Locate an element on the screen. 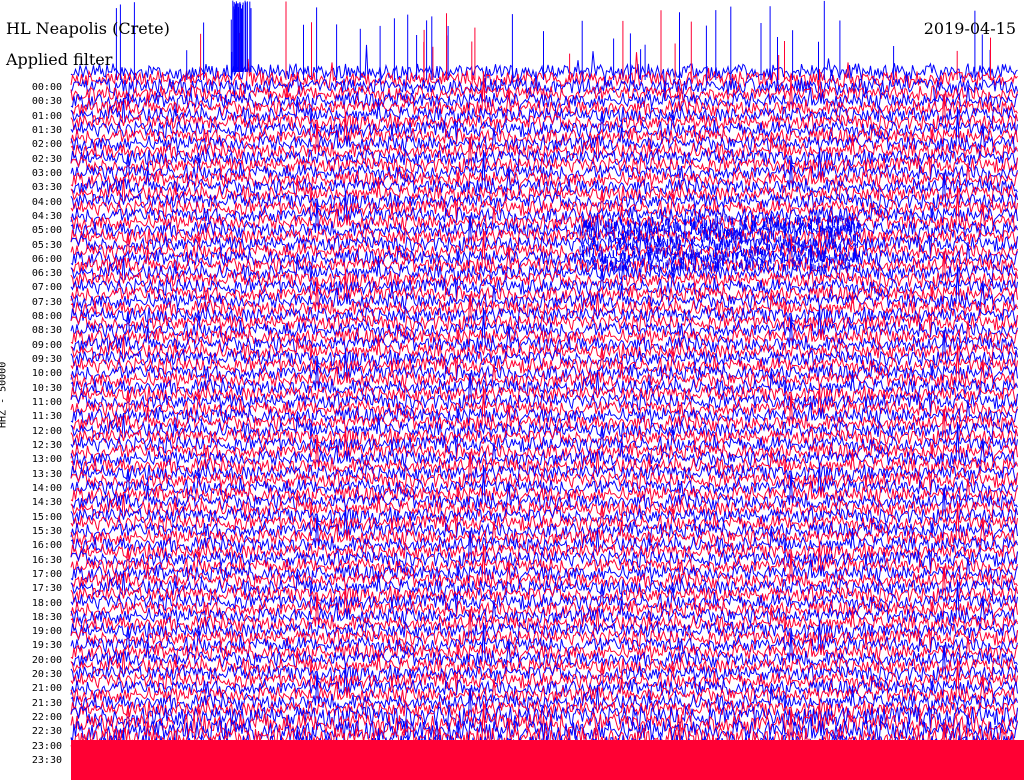 The image size is (1024, 780). time-label: 17:00 is located at coordinates (46, 574).